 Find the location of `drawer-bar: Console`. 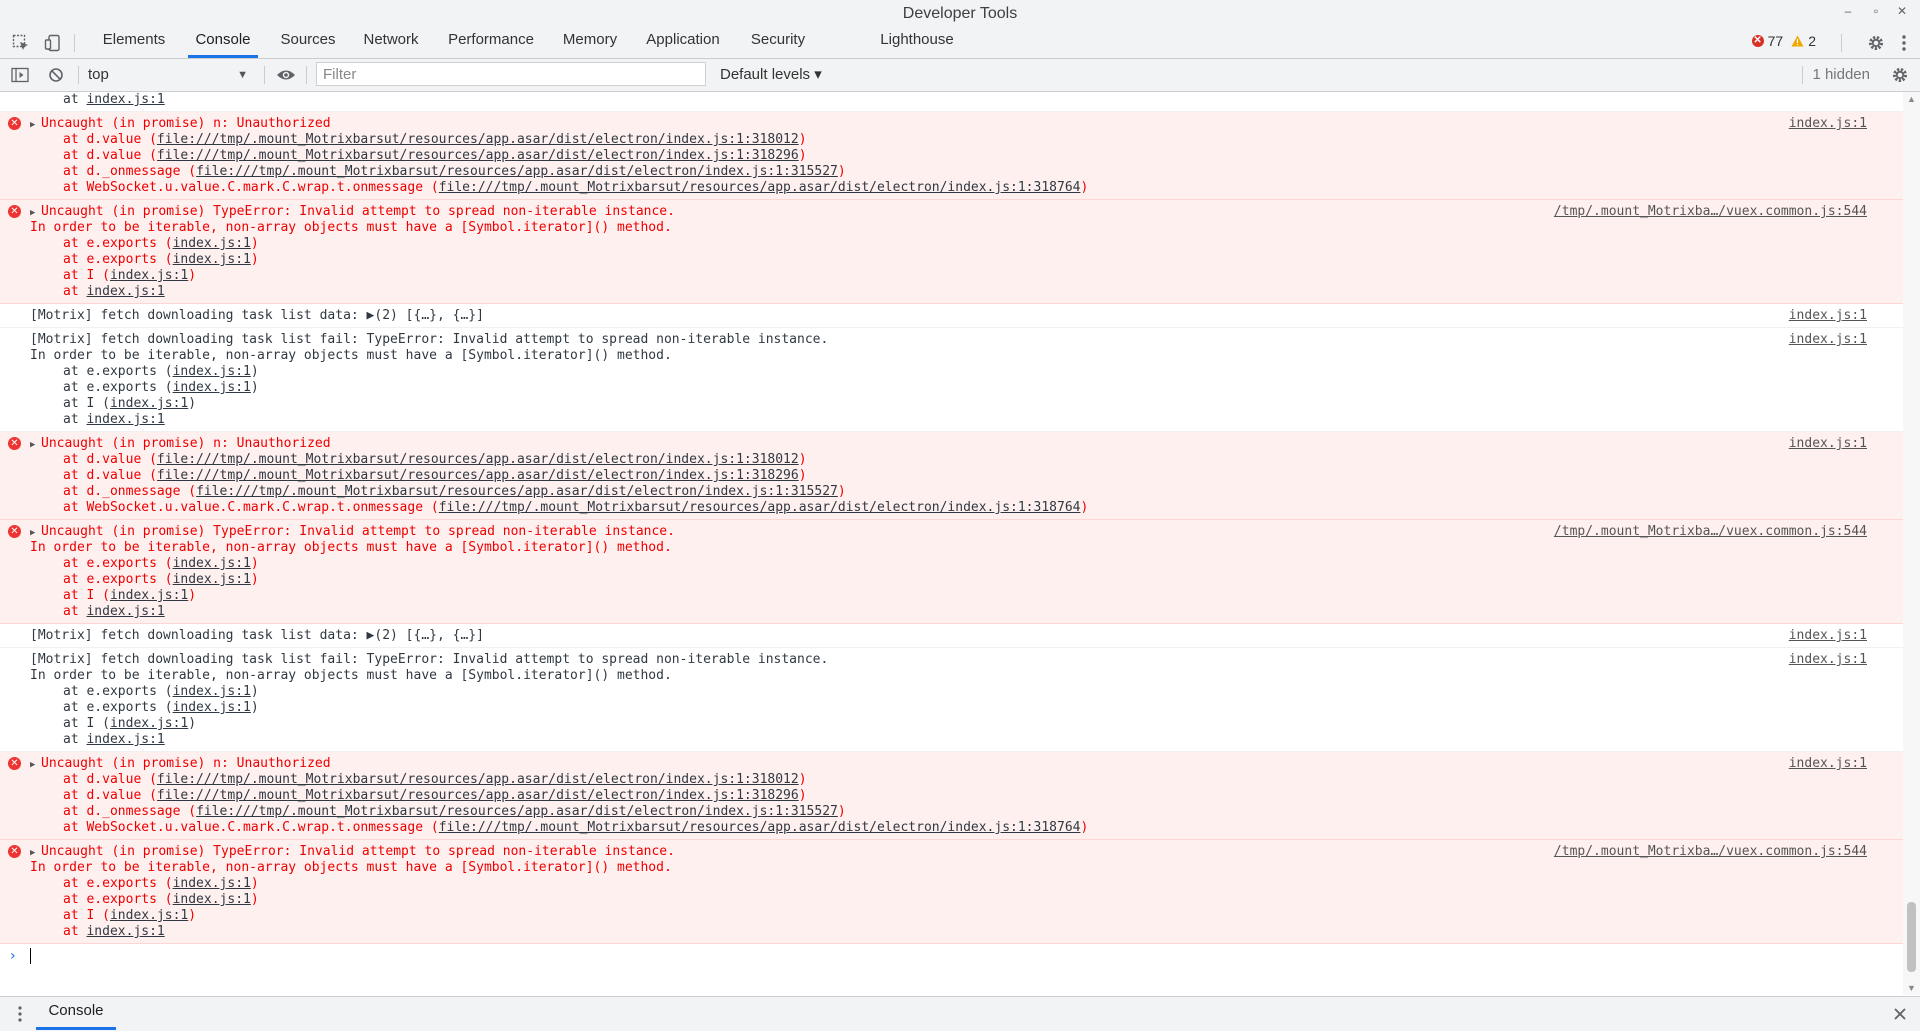

drawer-bar: Console is located at coordinates (960, 1013).